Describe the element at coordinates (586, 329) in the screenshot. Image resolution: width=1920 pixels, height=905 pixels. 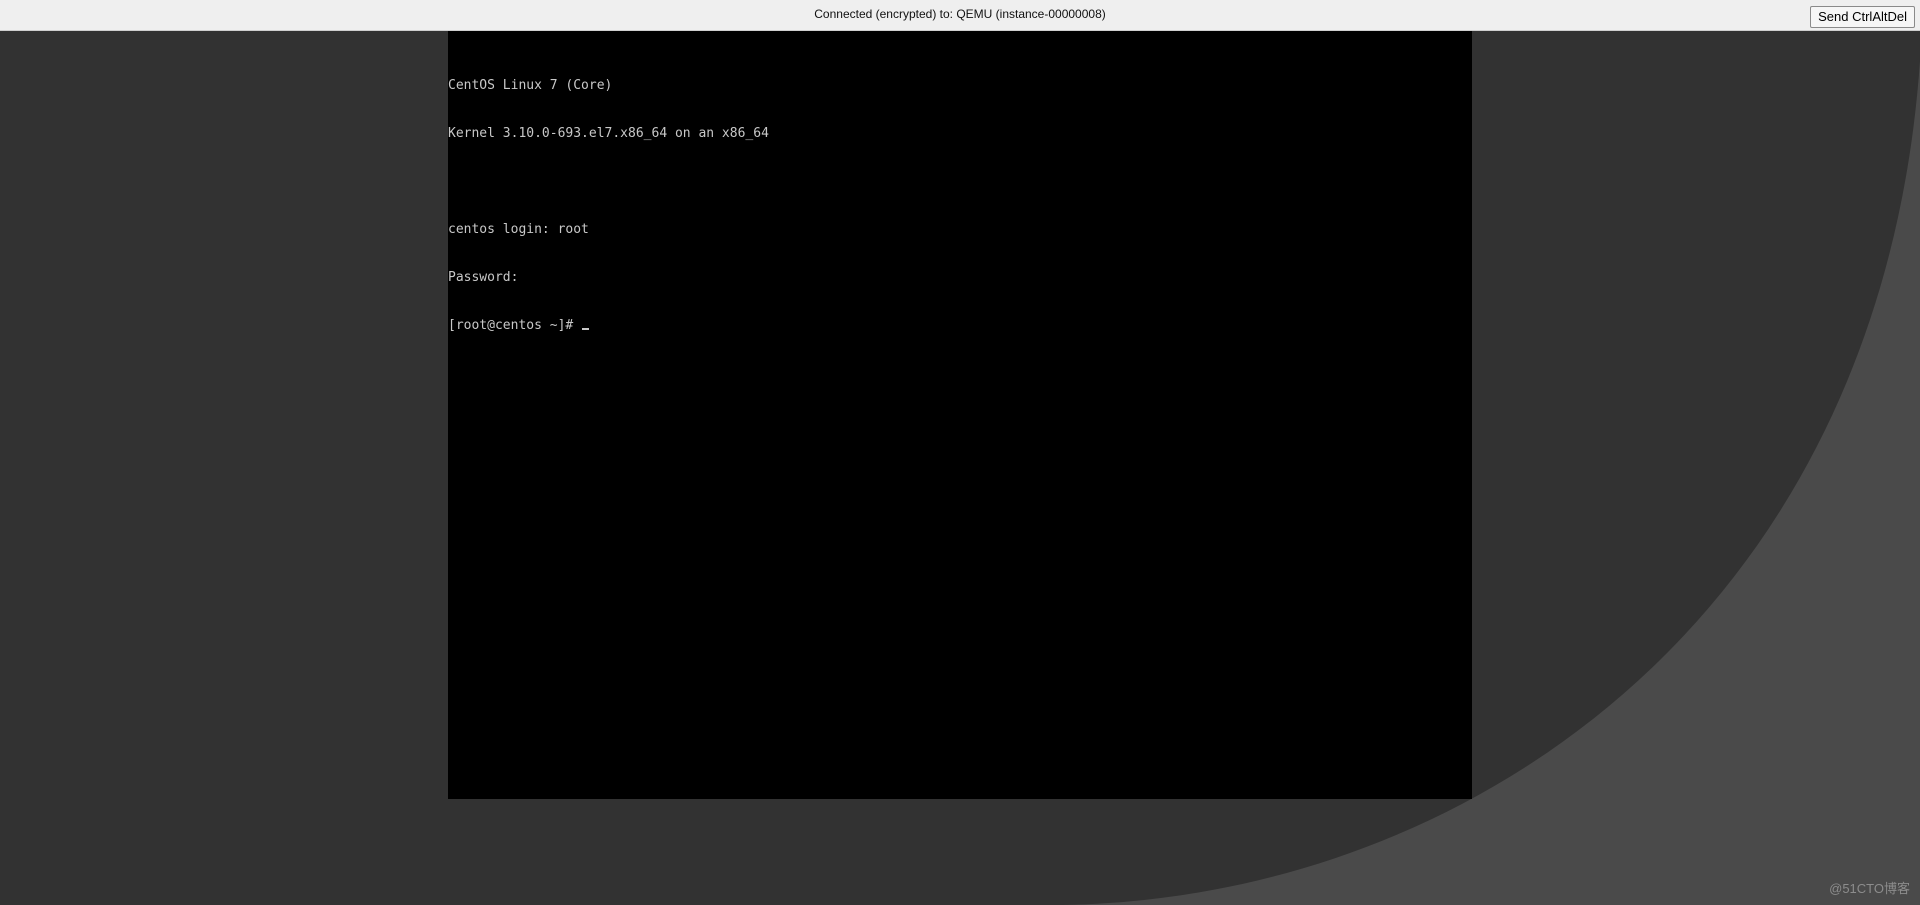
I see `text-cursor` at that location.